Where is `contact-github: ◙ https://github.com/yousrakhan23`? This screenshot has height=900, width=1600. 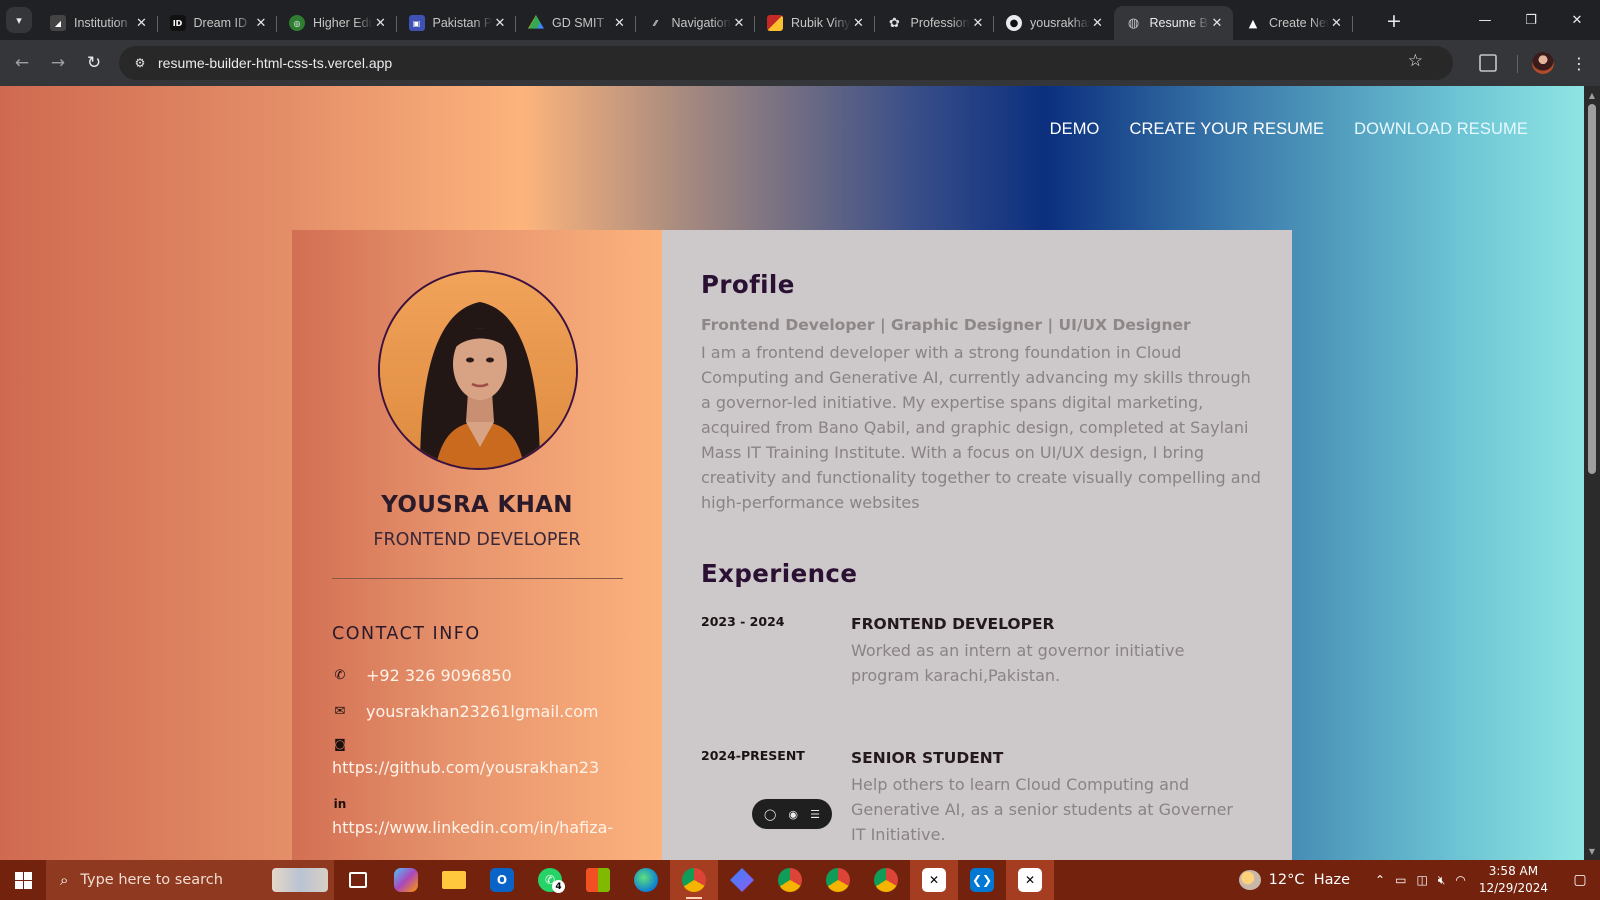
contact-github: ◙ https://github.com/yousrakhan23 is located at coordinates (465, 756).